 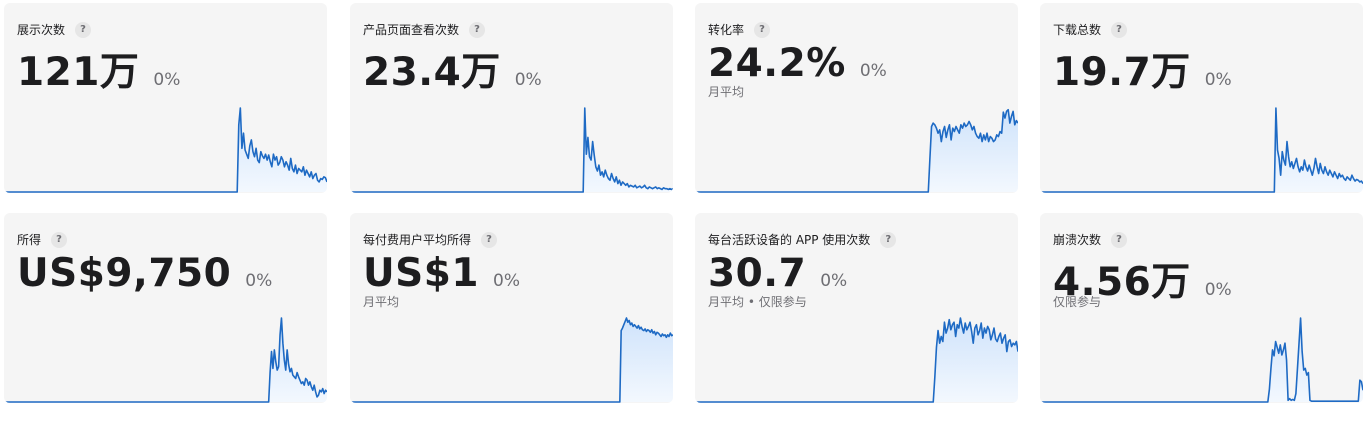 What do you see at coordinates (1201, 308) in the screenshot?
I see `metric-card-crashes: 崩溃次数? 4.56万 0% 仅限参与` at bounding box center [1201, 308].